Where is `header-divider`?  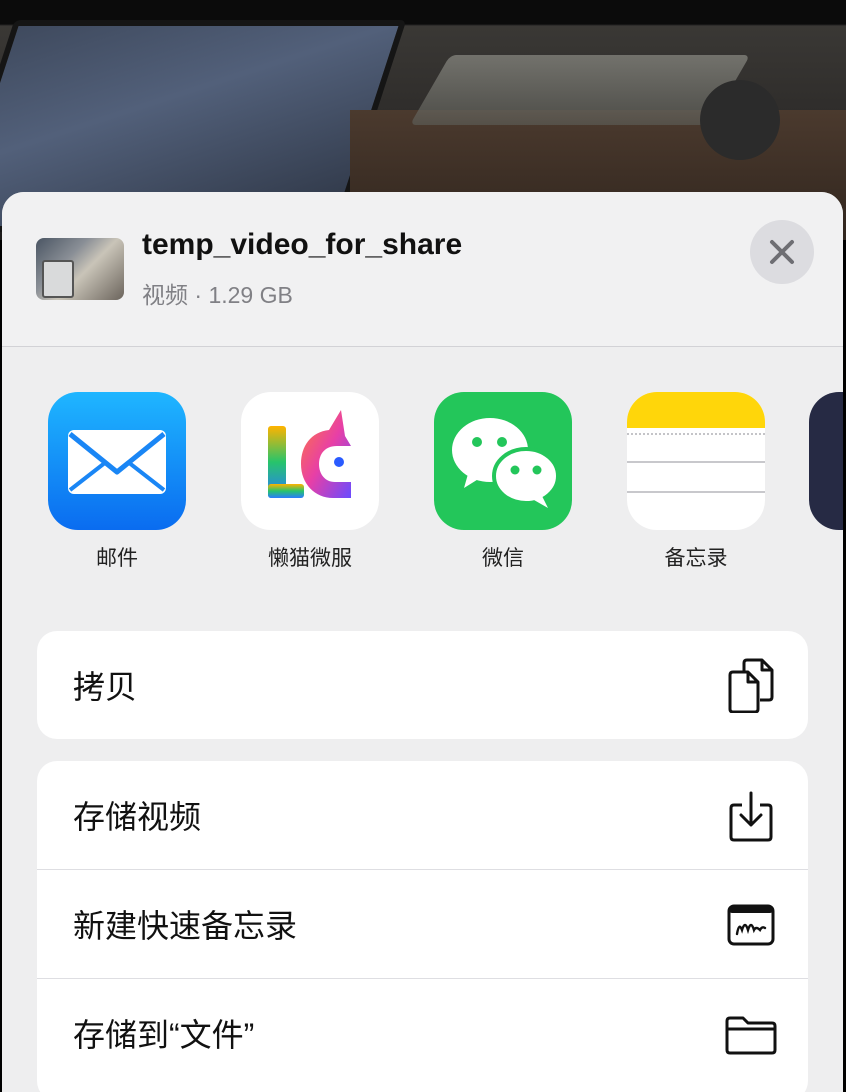 header-divider is located at coordinates (422, 346).